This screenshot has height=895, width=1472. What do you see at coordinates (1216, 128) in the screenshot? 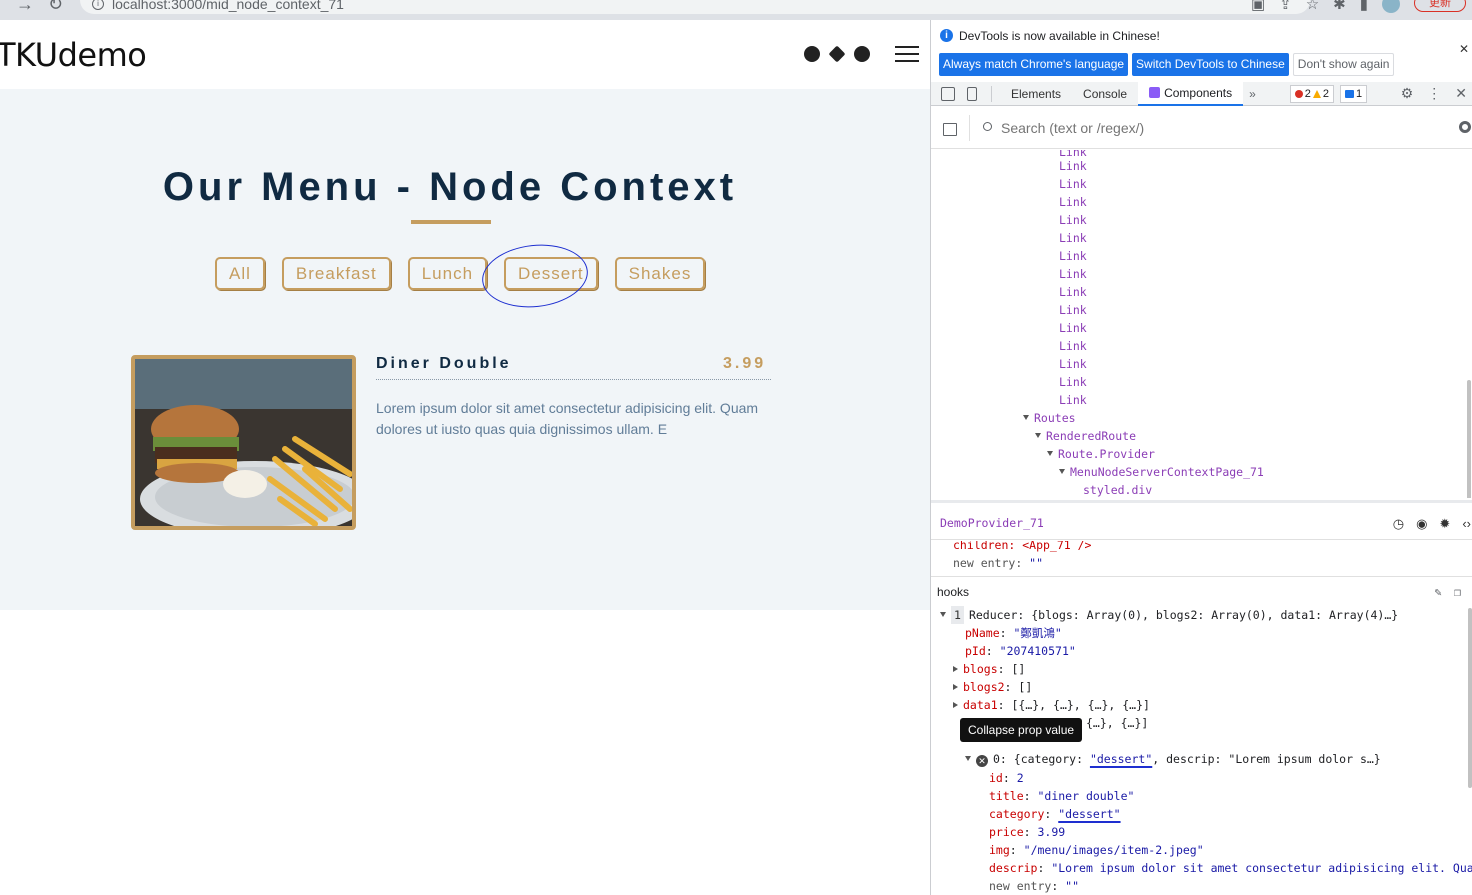
I see `component-search-input` at bounding box center [1216, 128].